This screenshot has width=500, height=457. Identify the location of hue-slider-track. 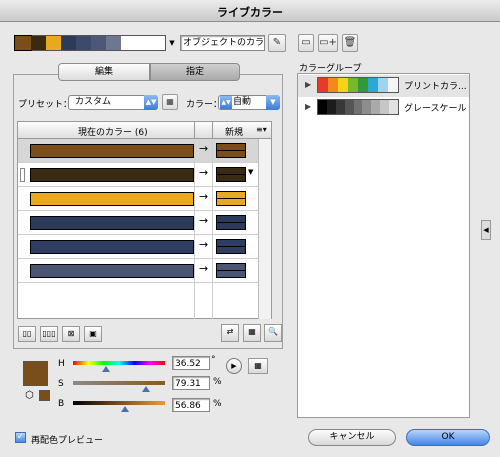
(119, 363).